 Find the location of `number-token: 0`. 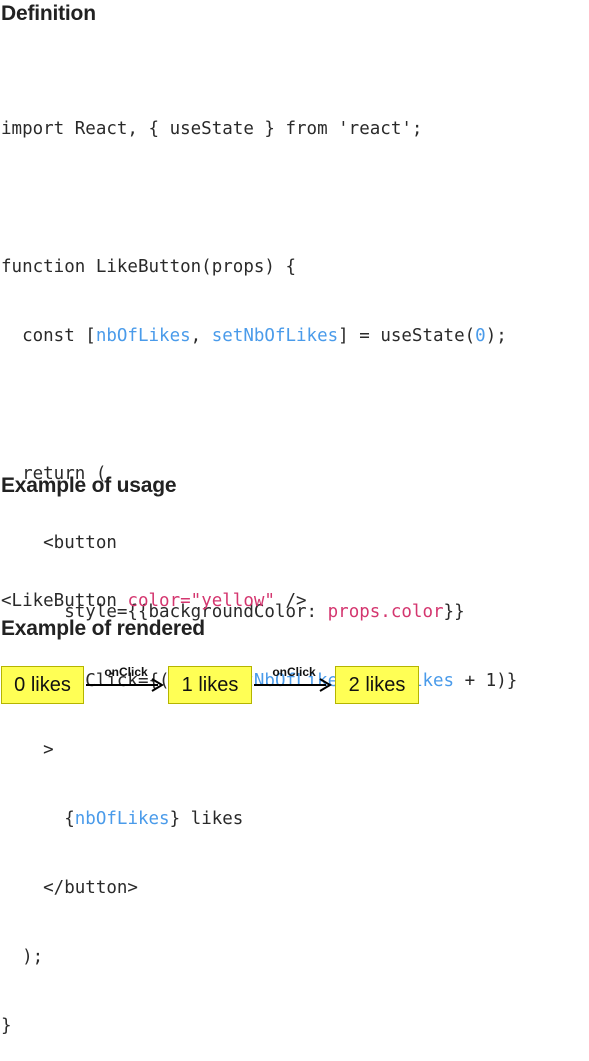

number-token: 0 is located at coordinates (480, 336).